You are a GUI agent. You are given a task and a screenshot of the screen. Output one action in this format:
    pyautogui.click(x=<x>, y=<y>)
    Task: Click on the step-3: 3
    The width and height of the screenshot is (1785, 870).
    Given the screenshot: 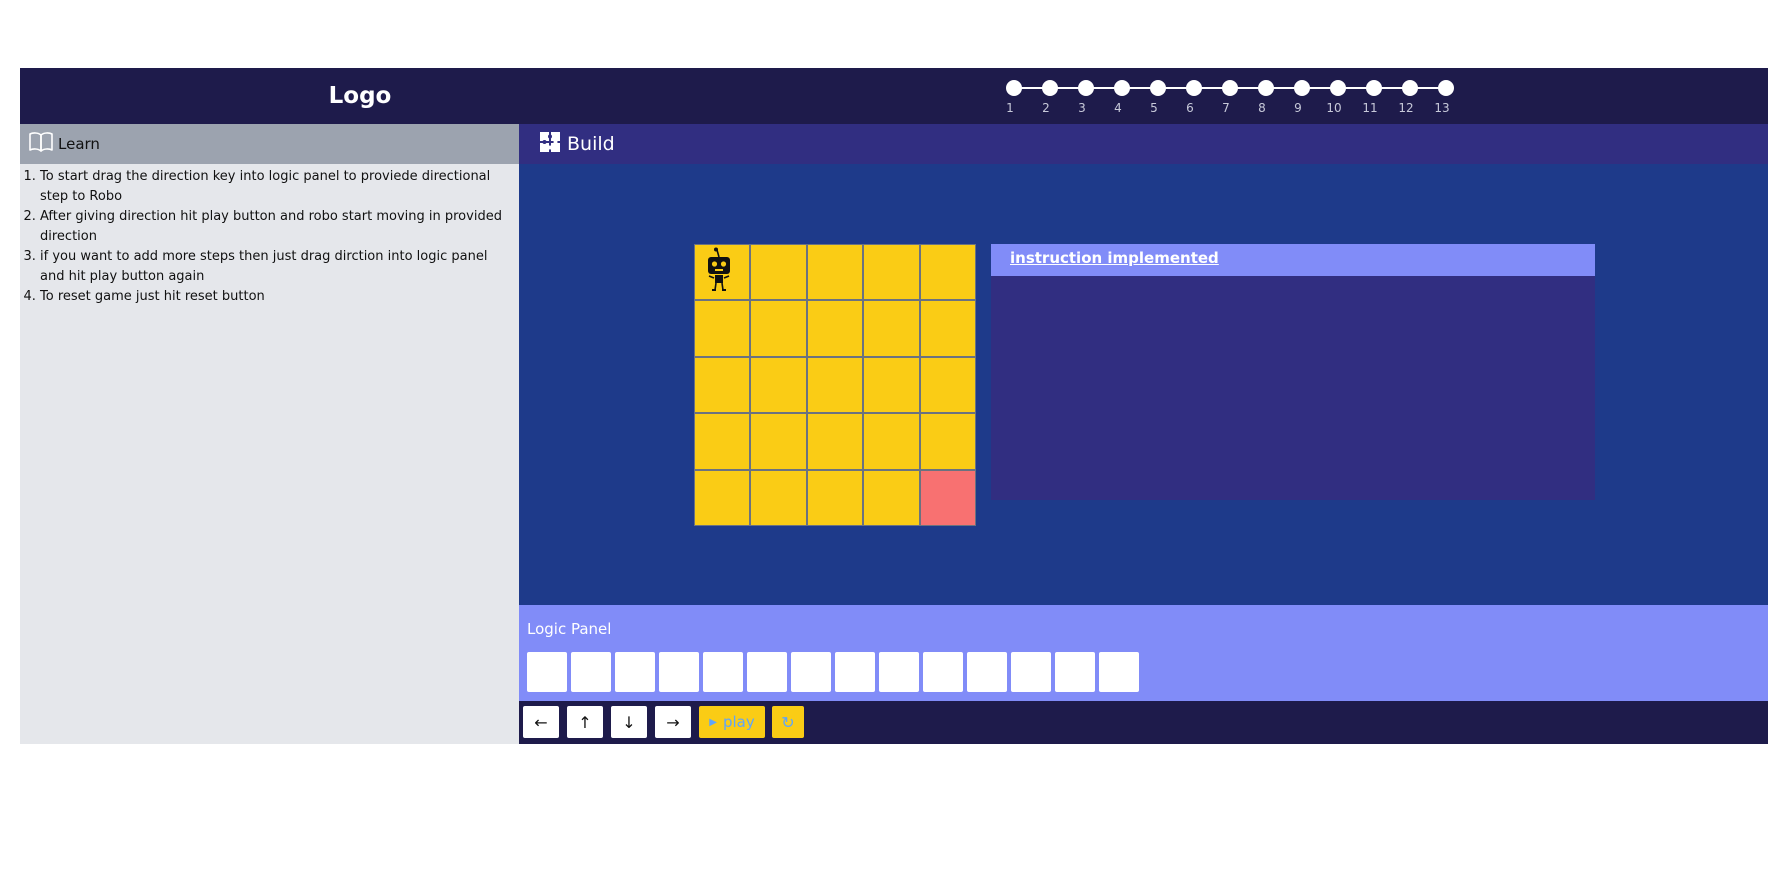 What is the action you would take?
    pyautogui.click(x=1086, y=97)
    